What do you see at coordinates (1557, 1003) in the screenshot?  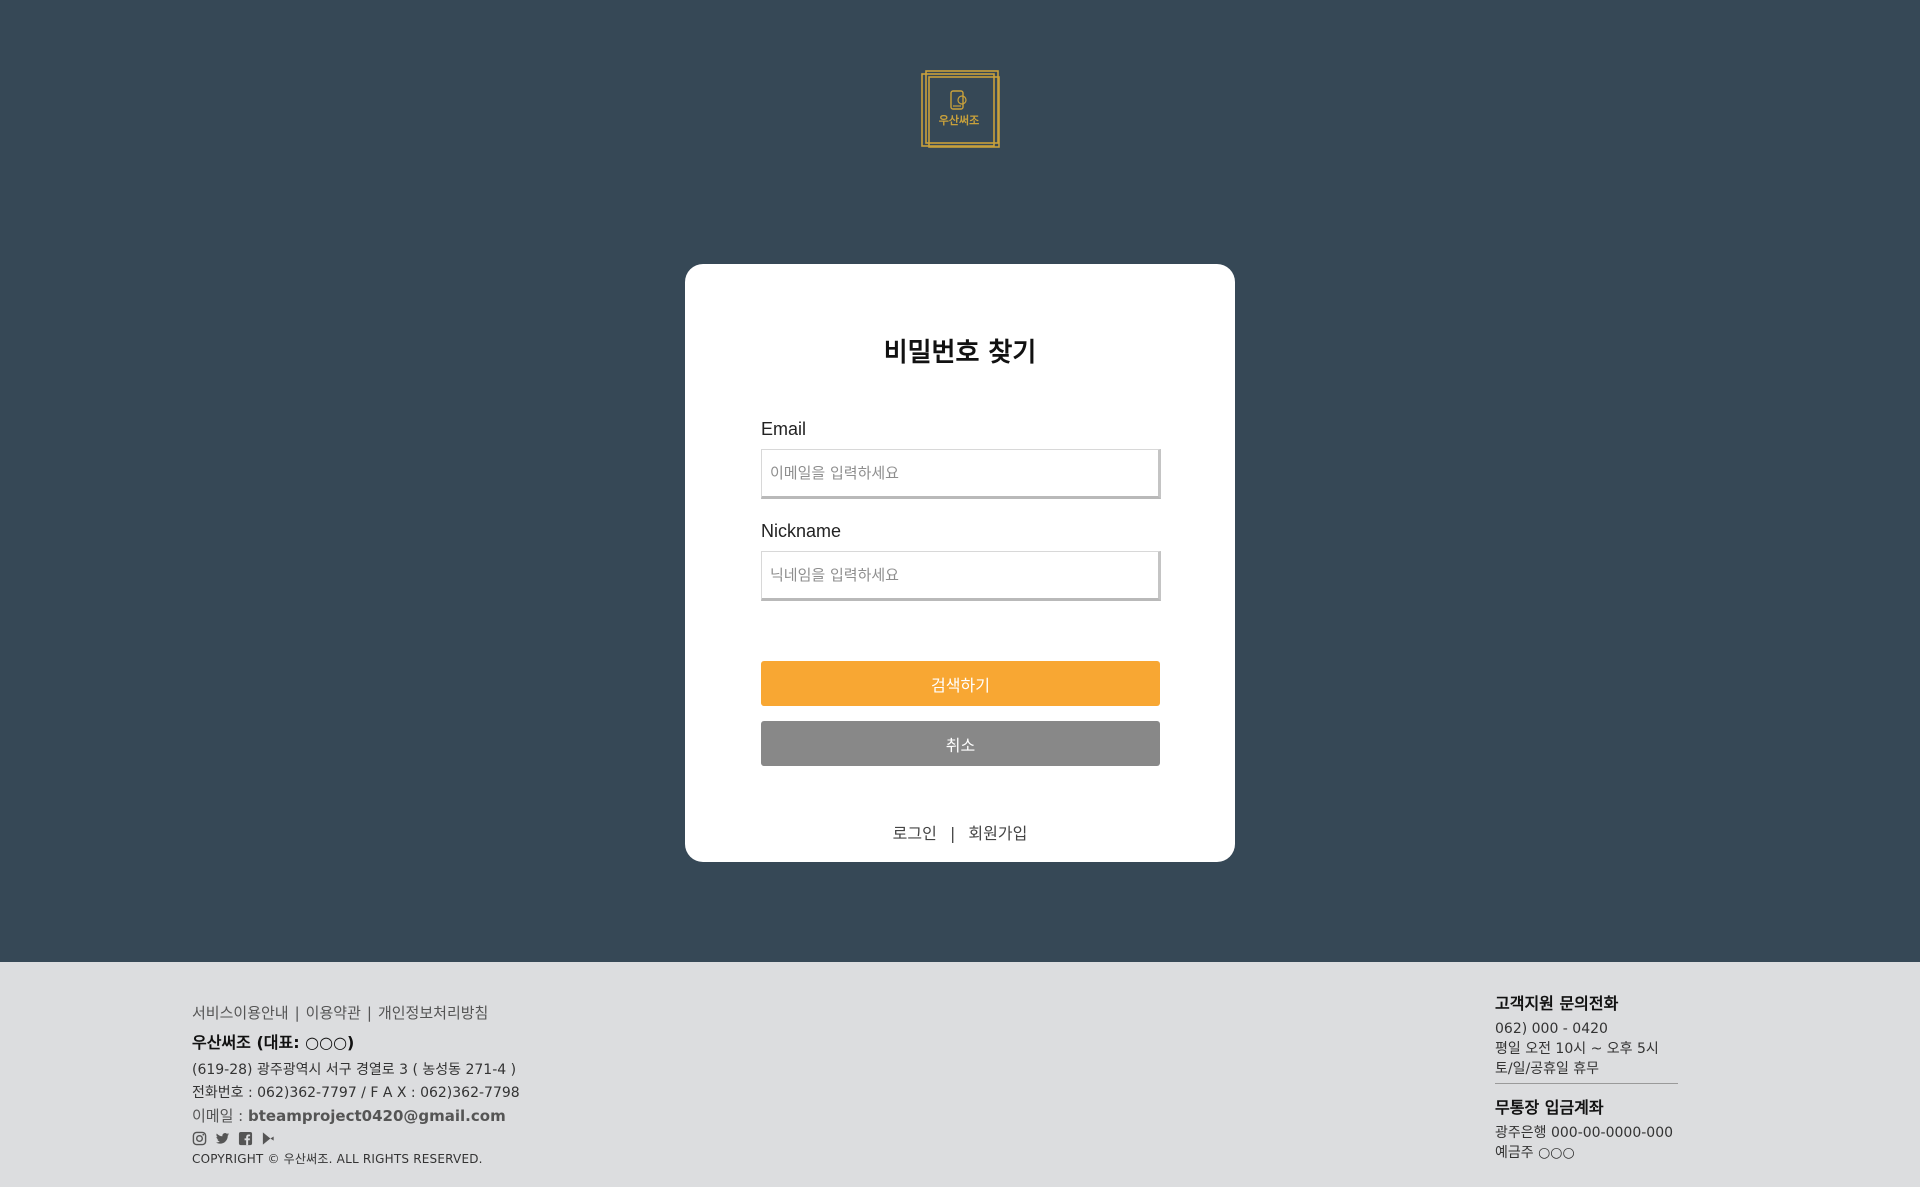 I see `support-title: 고객지원 문의전화` at bounding box center [1557, 1003].